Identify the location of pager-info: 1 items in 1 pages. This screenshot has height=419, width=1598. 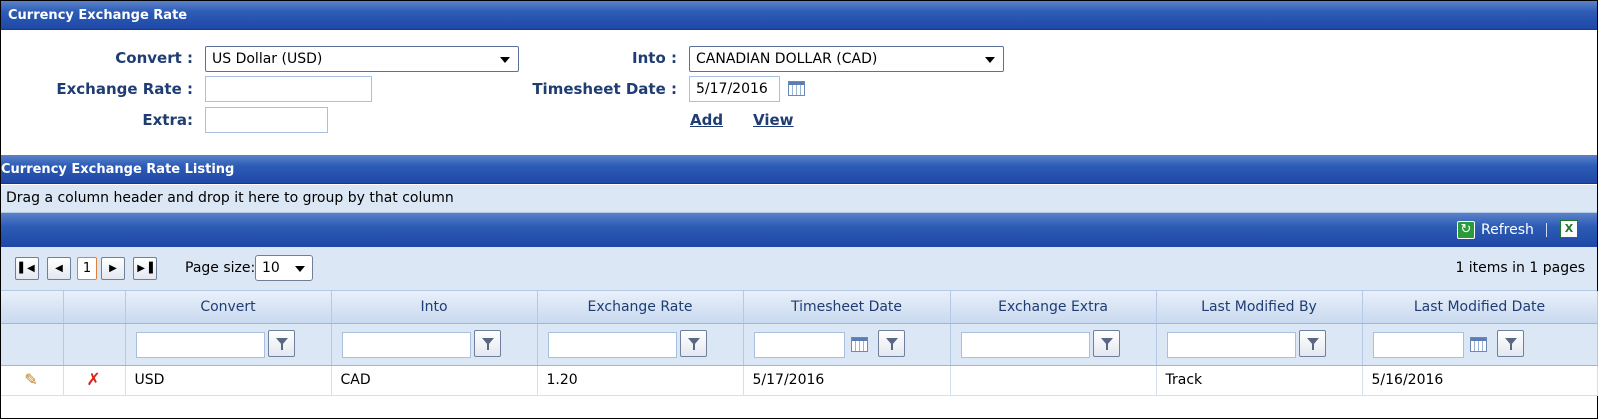
(1520, 268).